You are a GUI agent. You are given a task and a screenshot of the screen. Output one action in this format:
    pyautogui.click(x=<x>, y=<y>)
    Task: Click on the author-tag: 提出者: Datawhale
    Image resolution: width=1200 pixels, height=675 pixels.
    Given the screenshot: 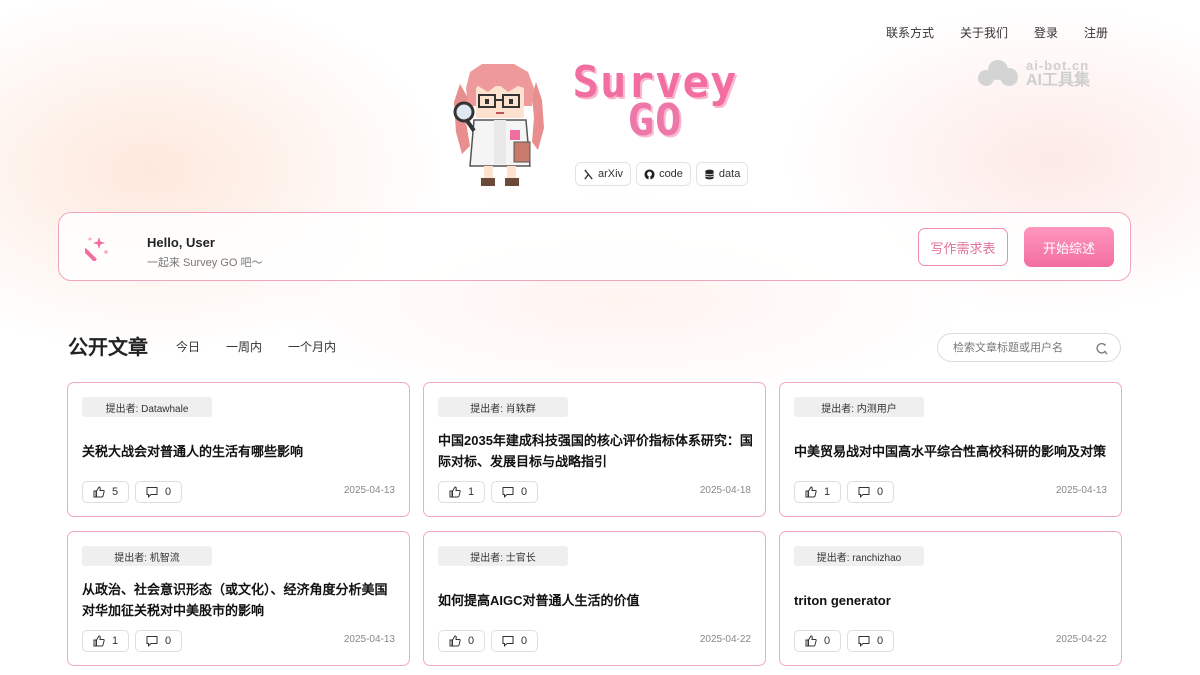 What is the action you would take?
    pyautogui.click(x=147, y=407)
    